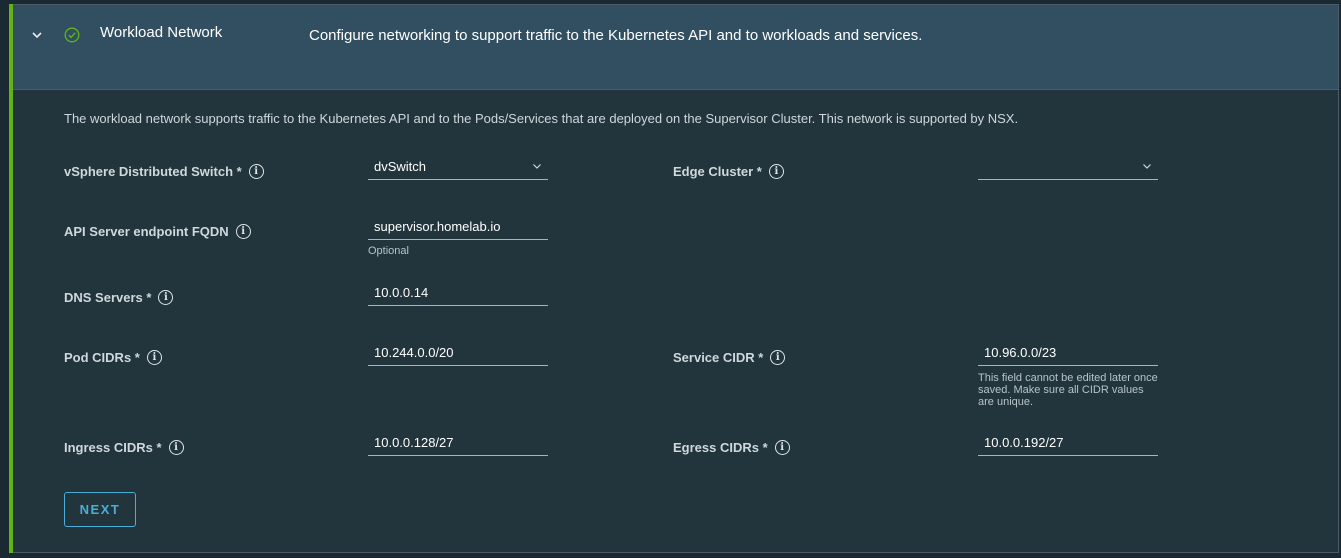 The width and height of the screenshot is (1341, 558). Describe the element at coordinates (100, 509) in the screenshot. I see `next-button: NEXT` at that location.